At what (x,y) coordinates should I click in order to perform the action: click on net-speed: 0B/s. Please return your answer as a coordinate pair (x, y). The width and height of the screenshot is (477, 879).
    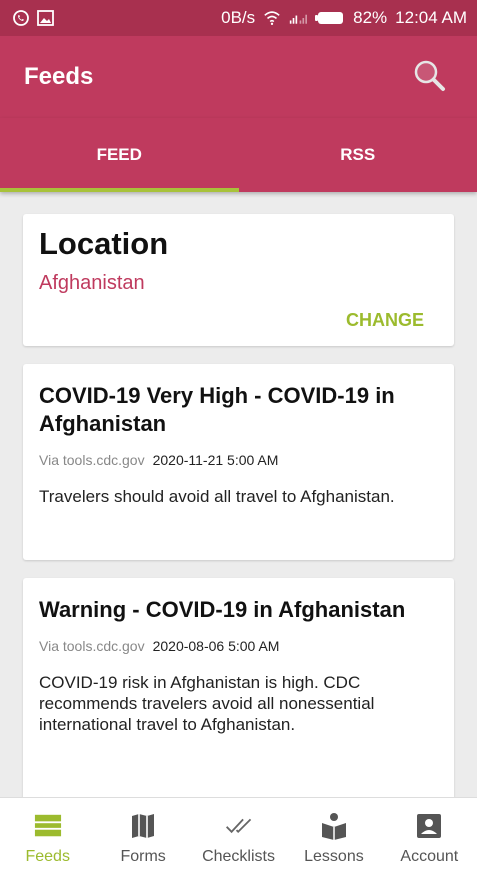
    Looking at the image, I should click on (238, 17).